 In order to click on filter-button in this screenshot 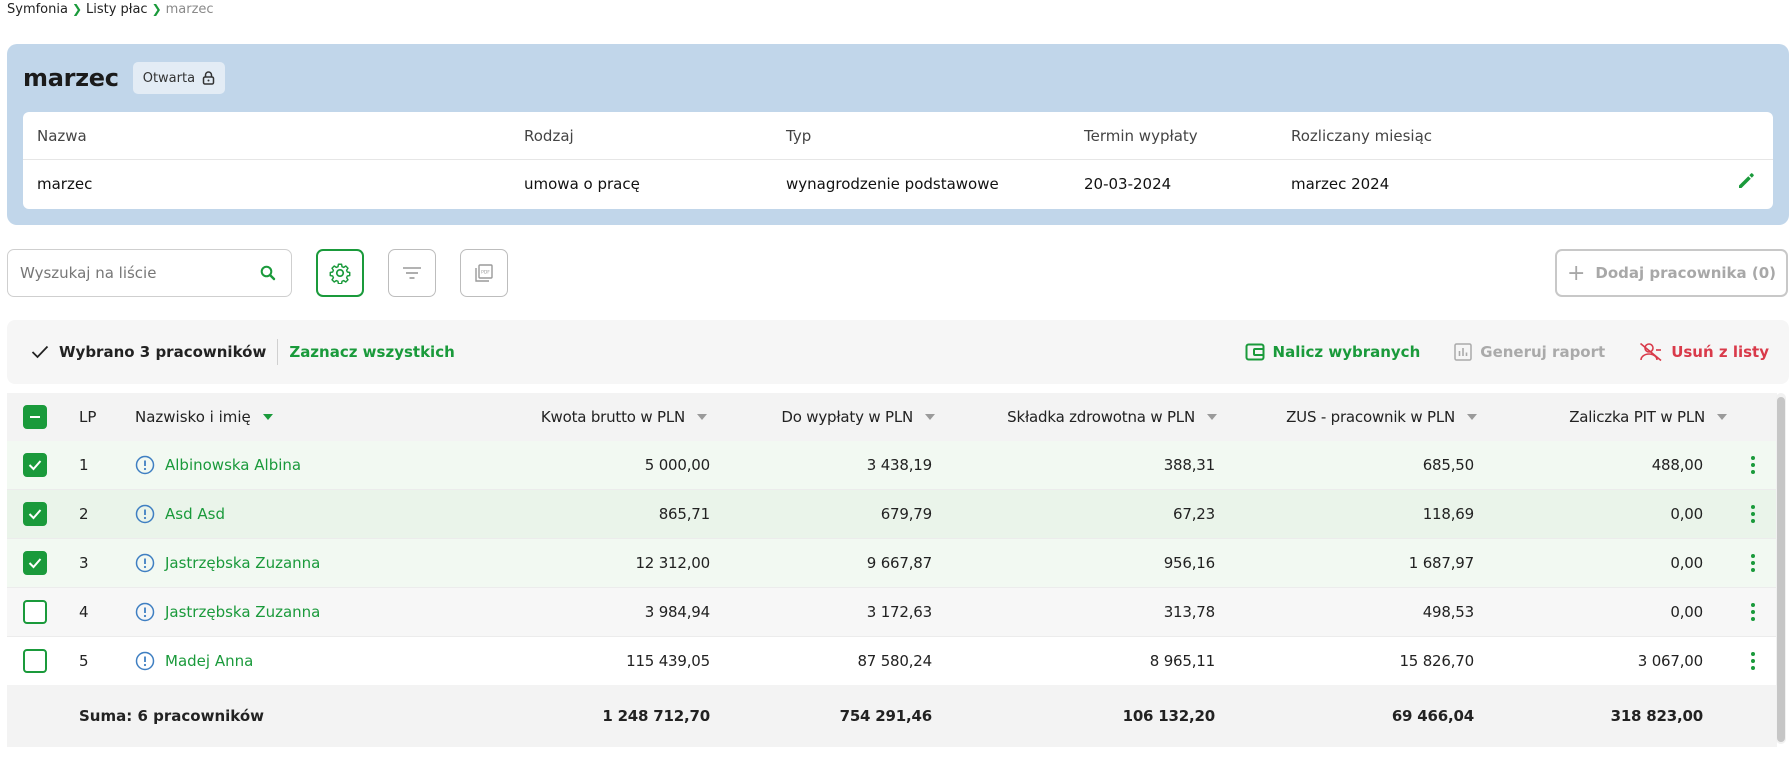, I will do `click(412, 273)`.